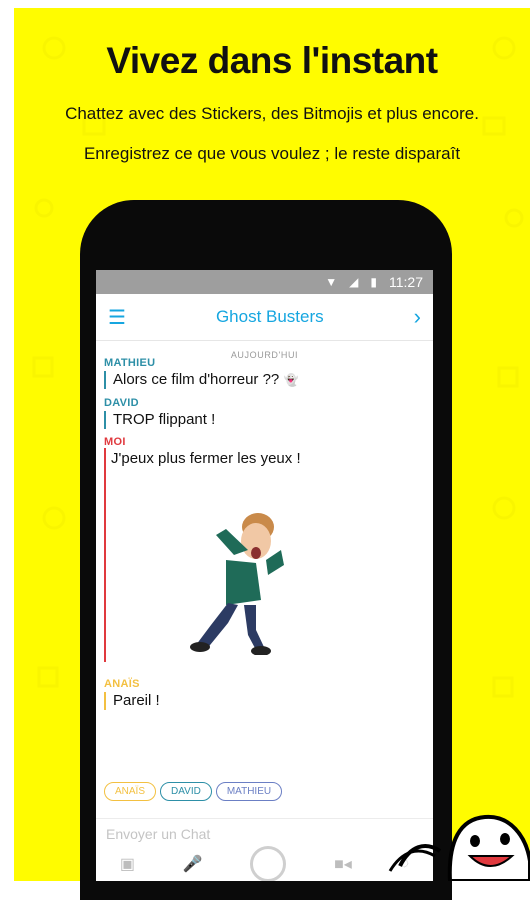 This screenshot has height=900, width=530. I want to click on sender-name: MOI, so click(115, 442).